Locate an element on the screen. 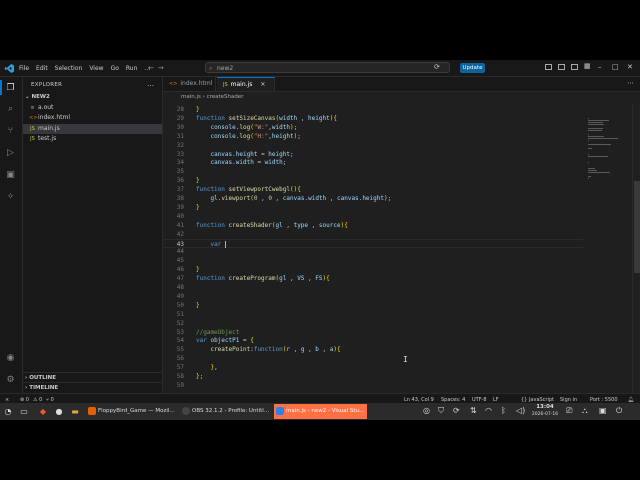 This screenshot has height=480, width=640. code-line: 40 is located at coordinates (373, 216).